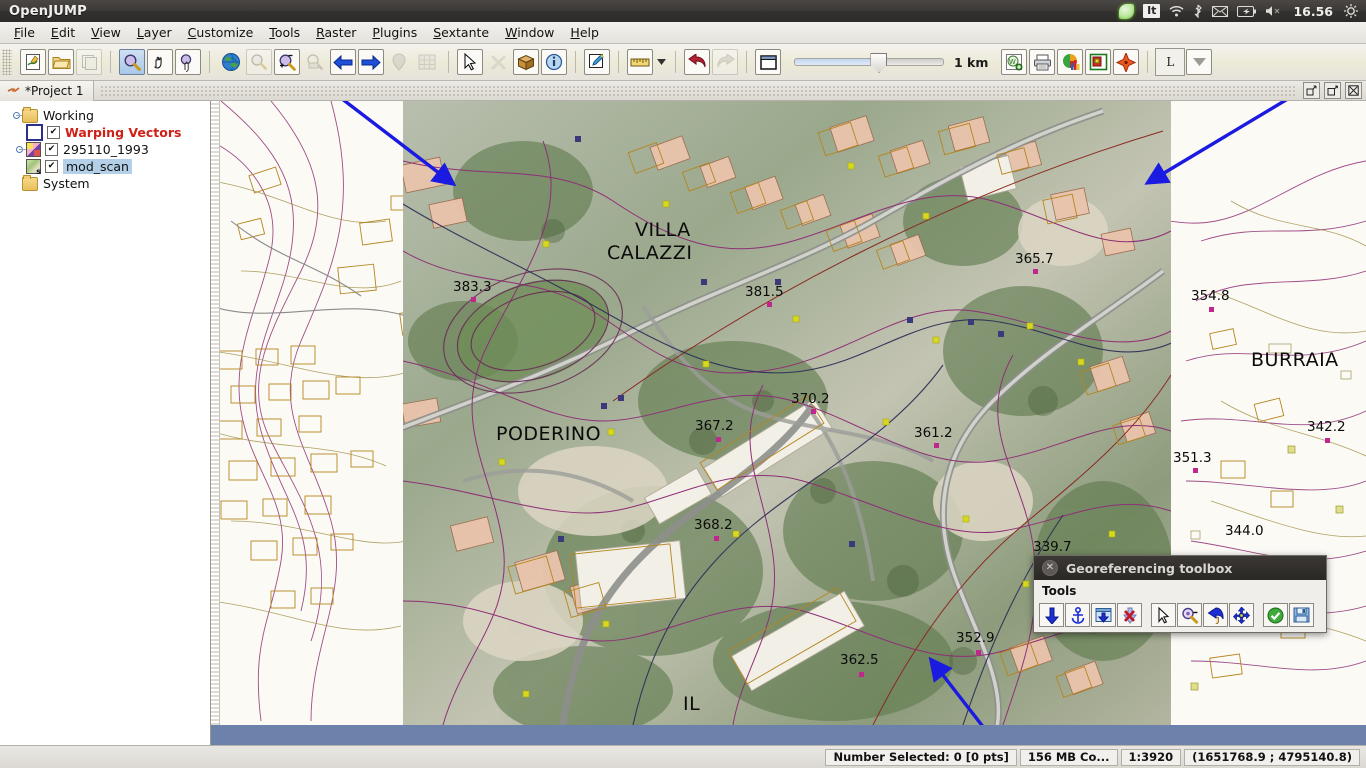 The height and width of the screenshot is (768, 1366). I want to click on tree-label: Working, so click(68, 115).